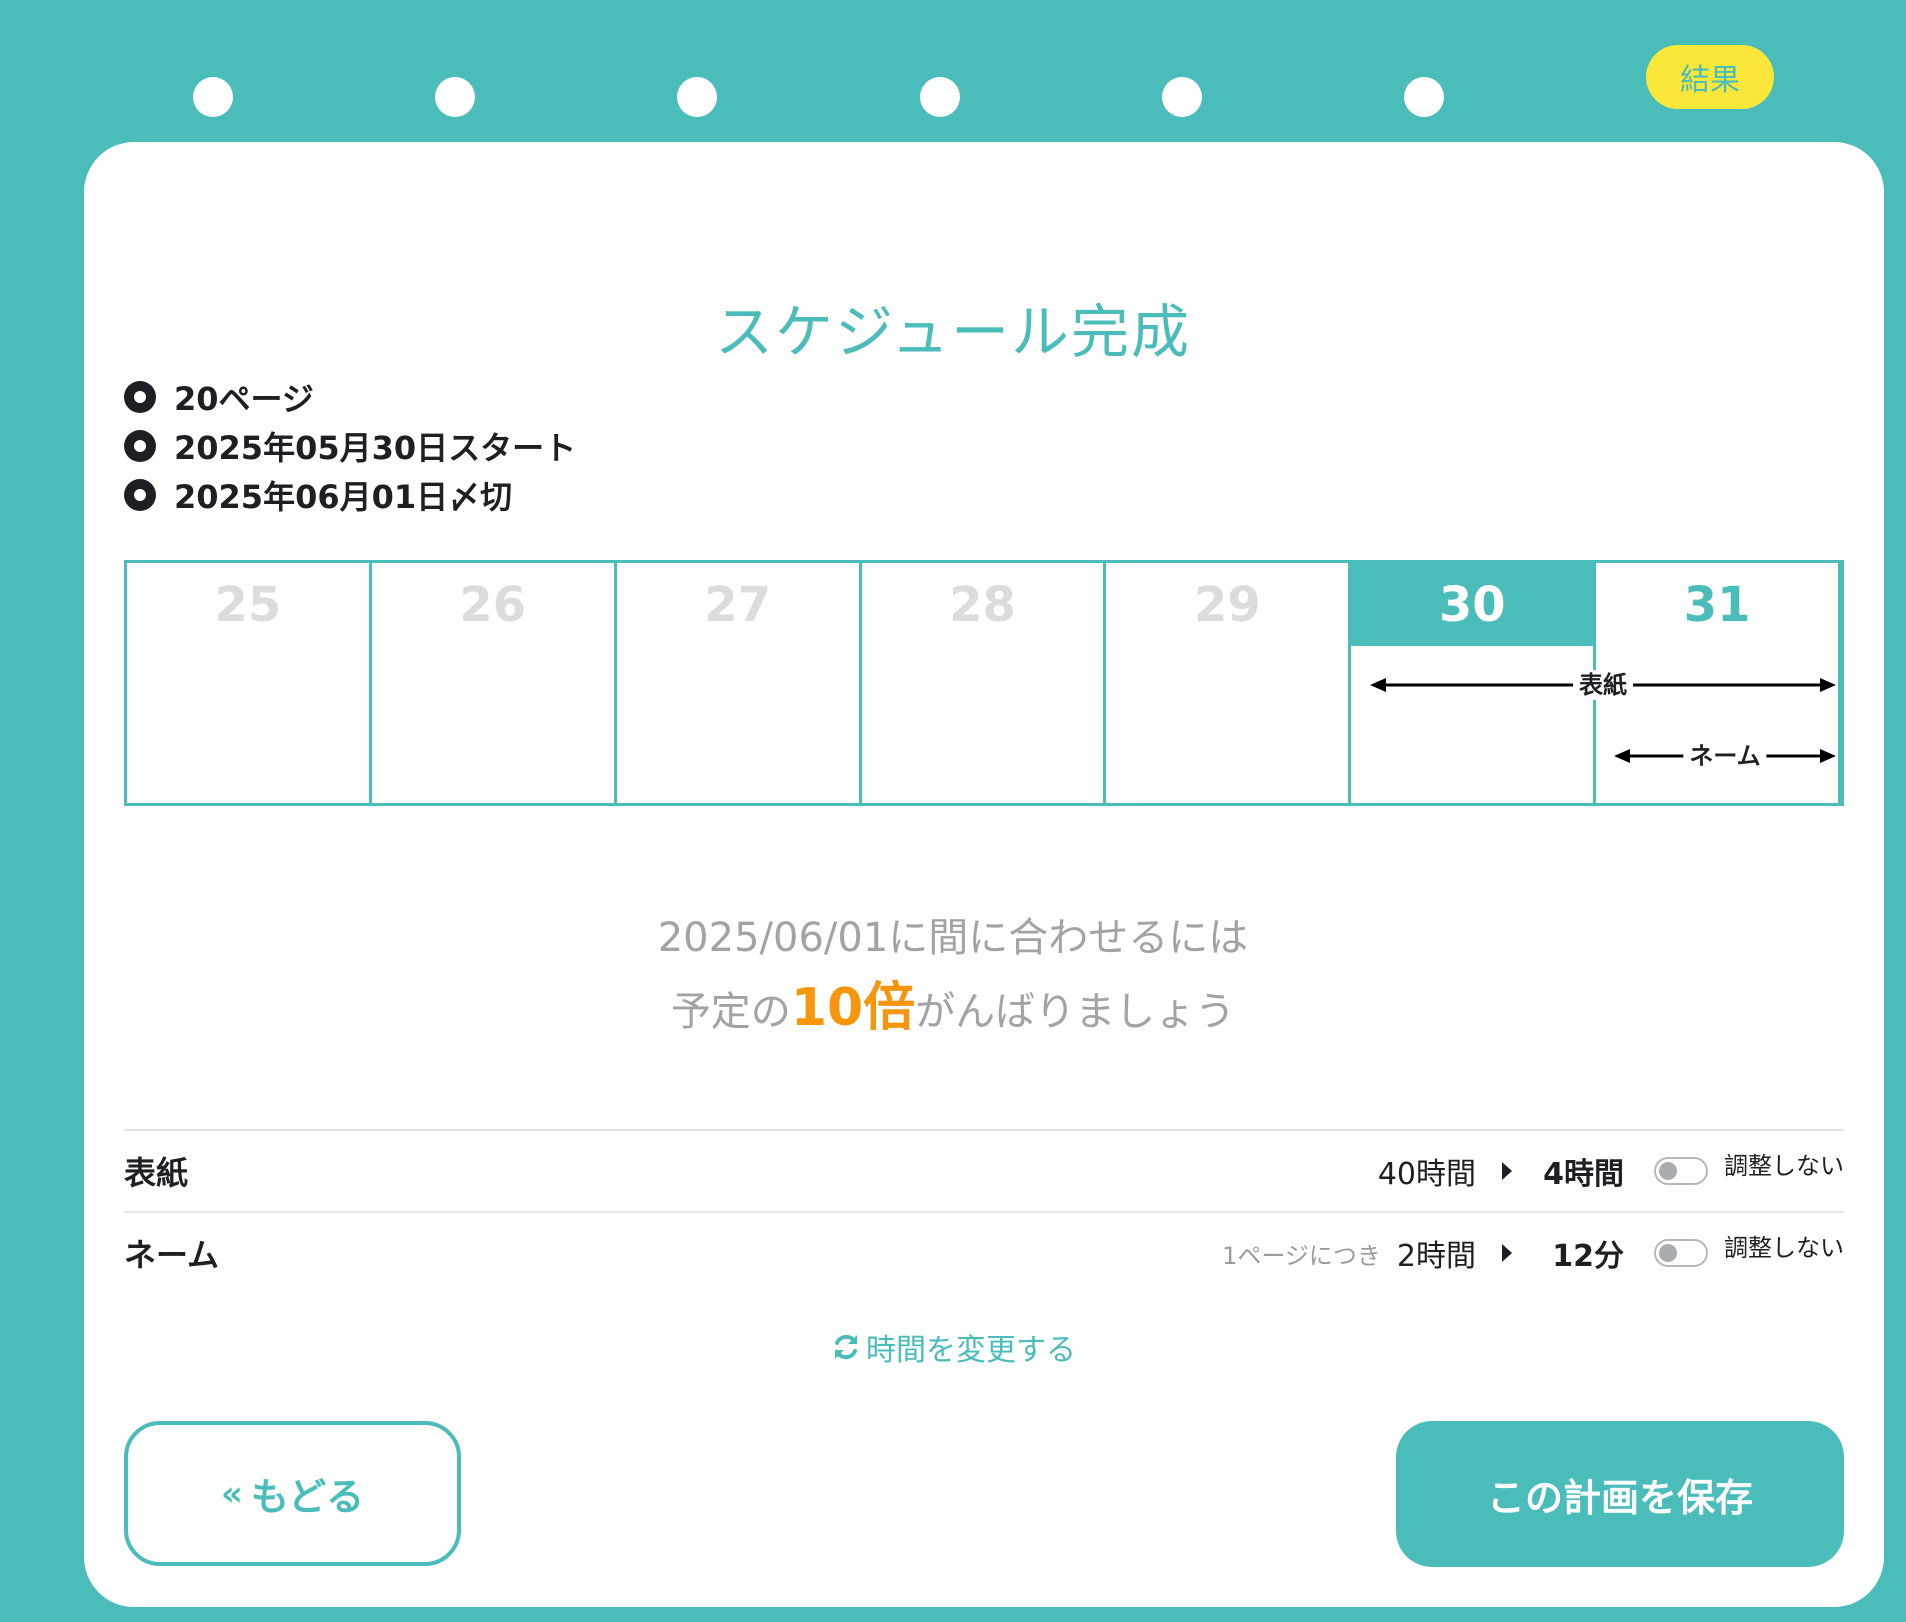  What do you see at coordinates (1301, 1255) in the screenshot?
I see `per-page-label: 1ページにつき` at bounding box center [1301, 1255].